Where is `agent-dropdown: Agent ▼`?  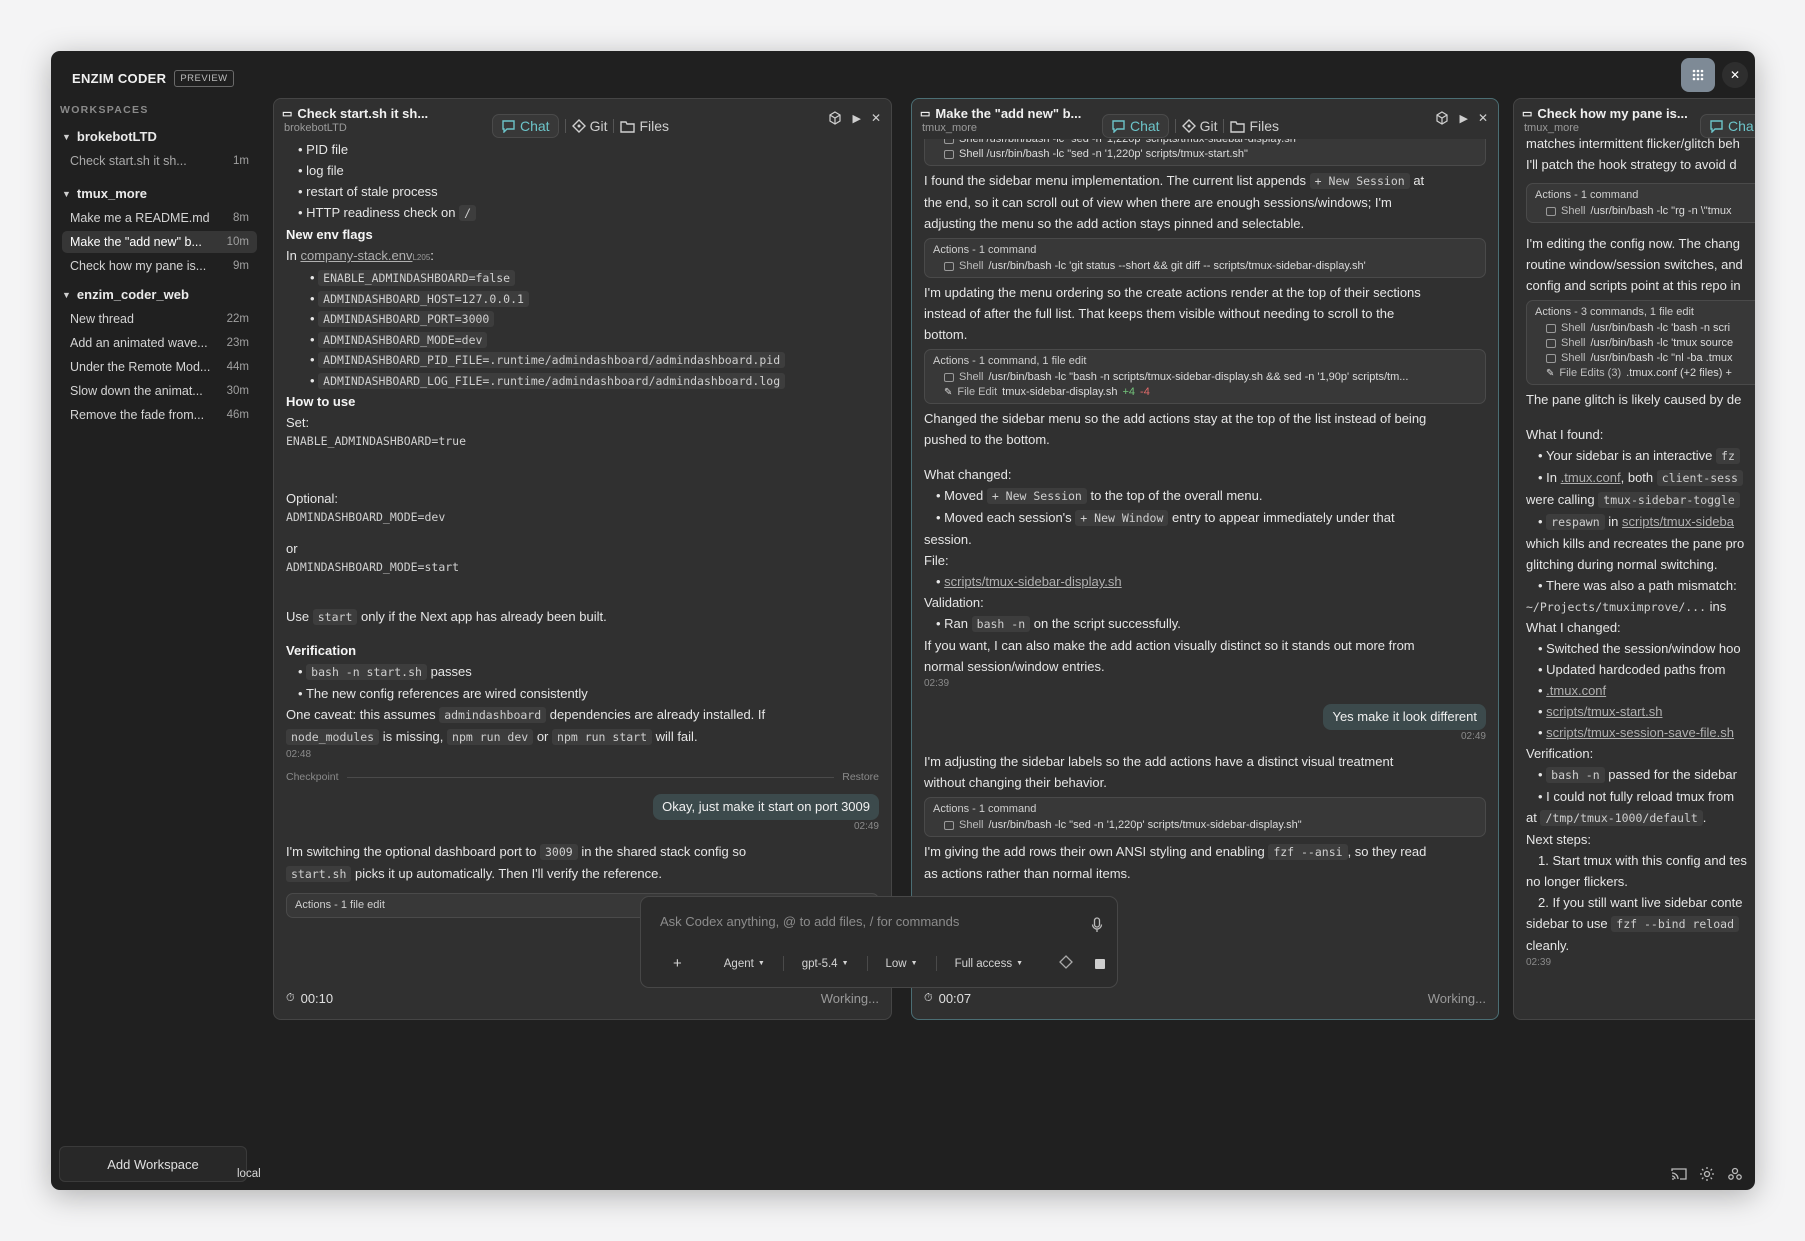 agent-dropdown: Agent ▼ is located at coordinates (744, 964).